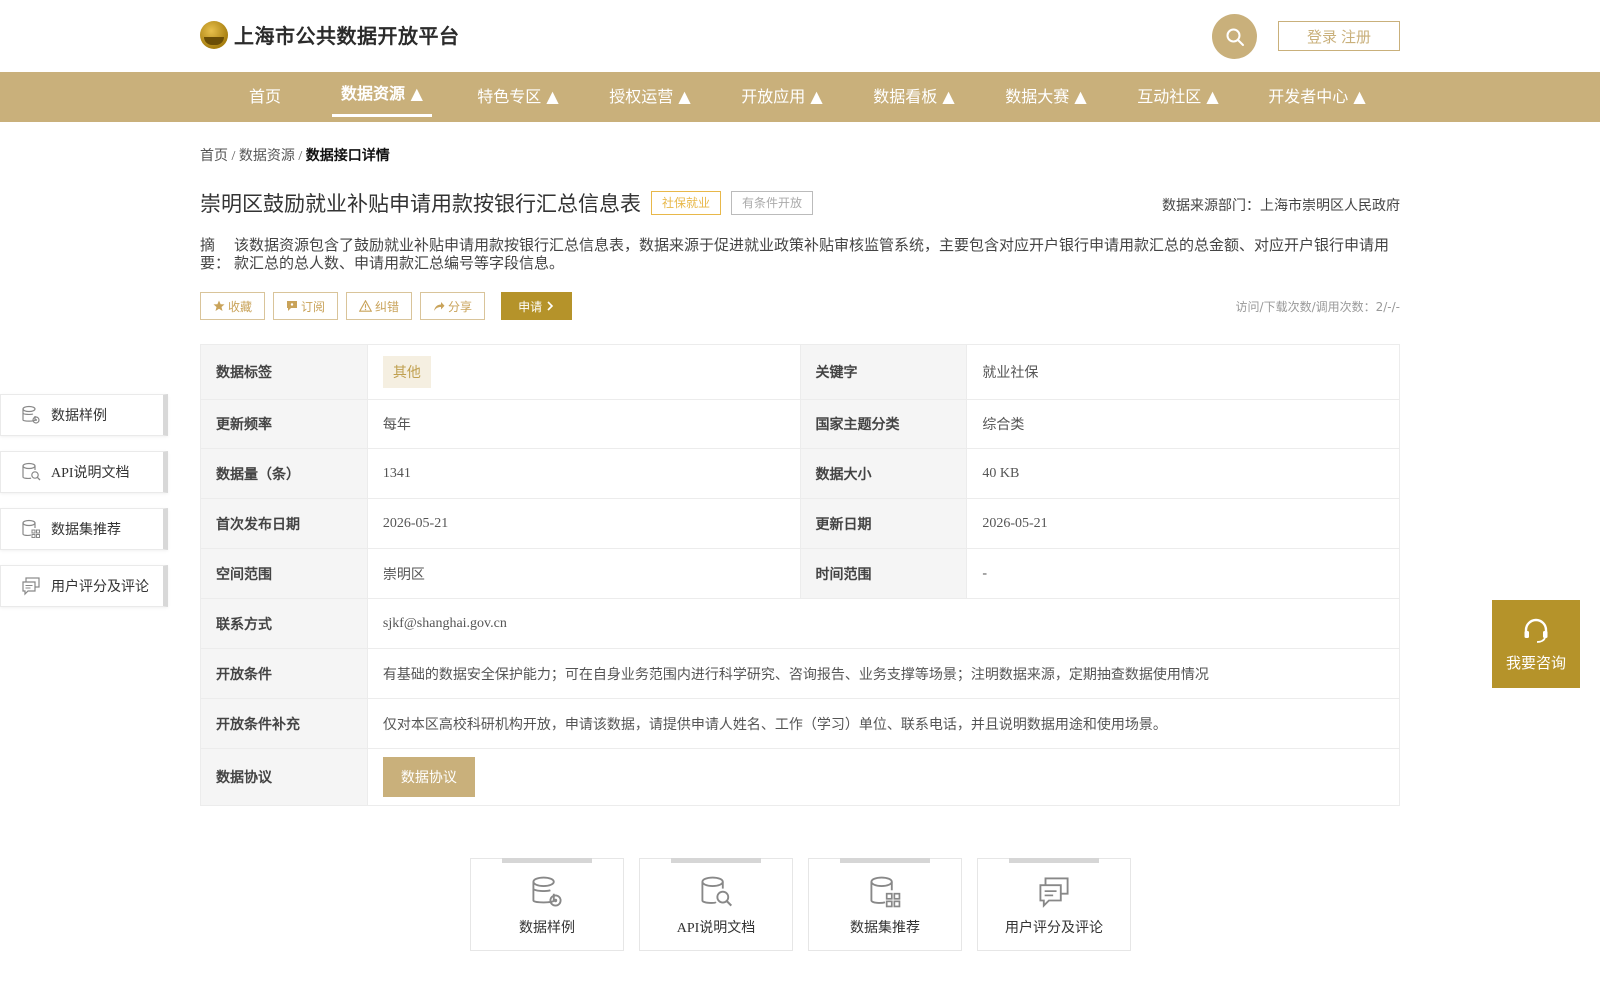 The width and height of the screenshot is (1600, 1000). Describe the element at coordinates (883, 623) in the screenshot. I see `contact-email: sjkf@shanghai.gov.cn` at that location.